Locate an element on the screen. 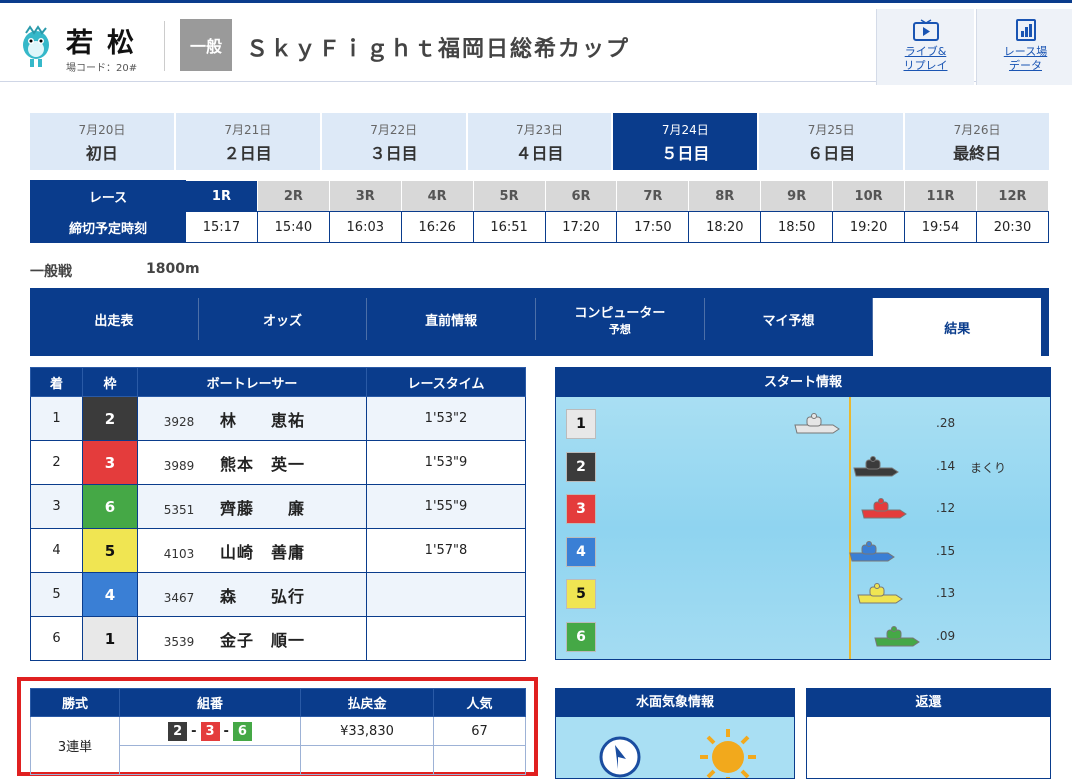  day-tab-3: 7月22日 ３日目 is located at coordinates (393, 141).